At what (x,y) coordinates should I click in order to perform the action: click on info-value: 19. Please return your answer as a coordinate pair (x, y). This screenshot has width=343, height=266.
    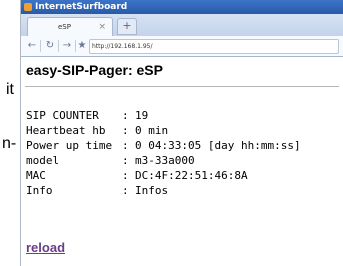
    Looking at the image, I should click on (142, 115).